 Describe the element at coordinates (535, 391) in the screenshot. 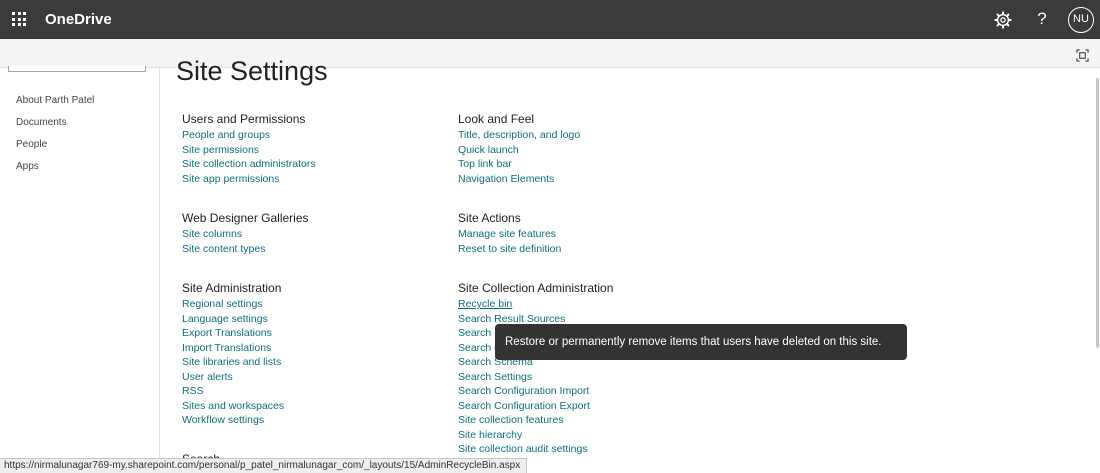

I see `link-search-configuration-import: Search Configuration Import` at that location.